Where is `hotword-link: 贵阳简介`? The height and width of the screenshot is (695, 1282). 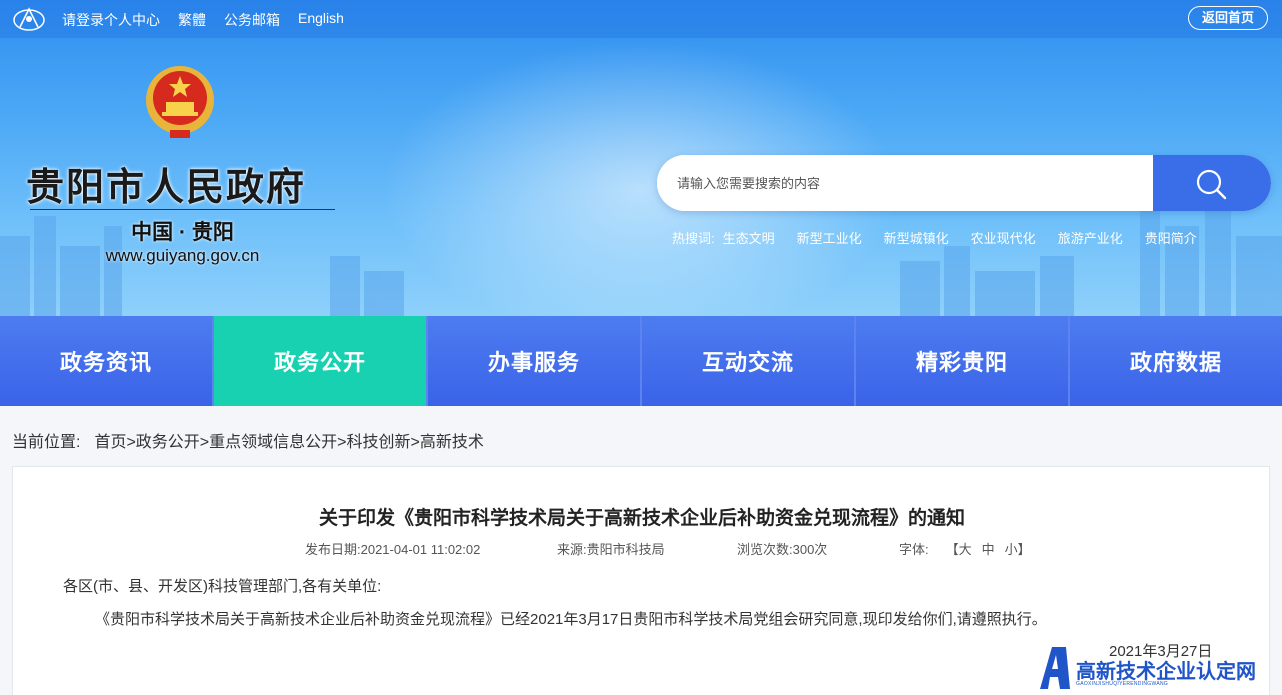
hotword-link: 贵阳简介 is located at coordinates (1171, 237).